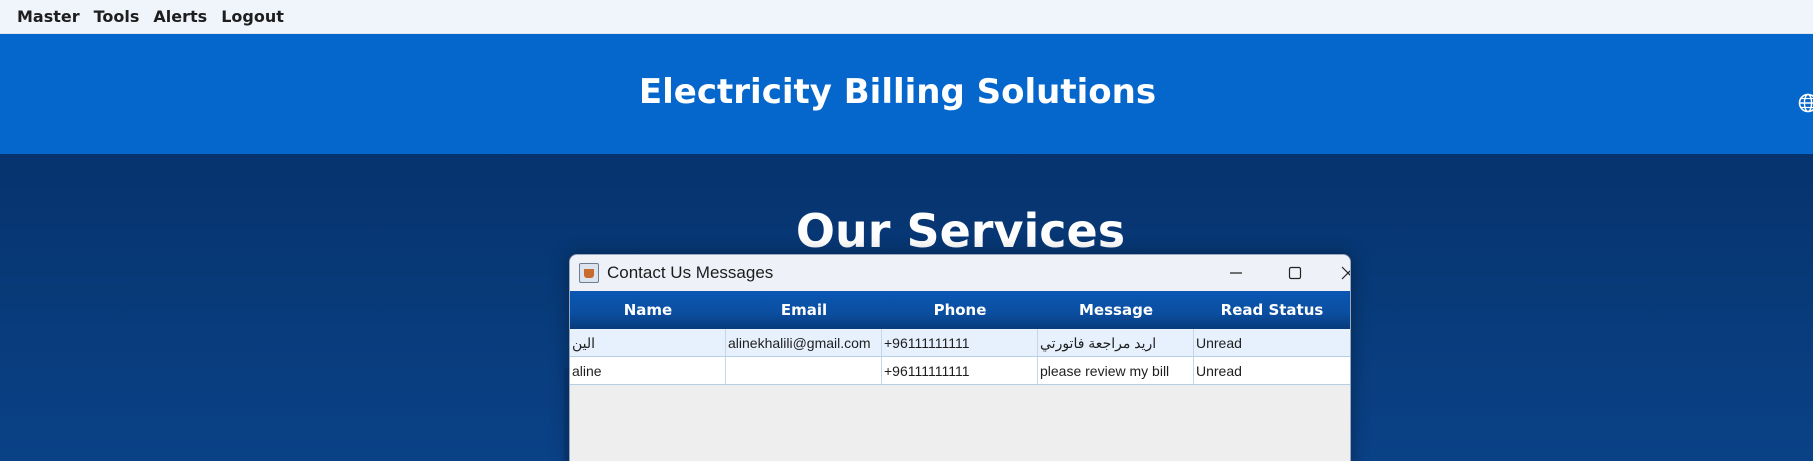 The height and width of the screenshot is (461, 1813). What do you see at coordinates (960, 231) in the screenshot?
I see `services-title: Our Services` at bounding box center [960, 231].